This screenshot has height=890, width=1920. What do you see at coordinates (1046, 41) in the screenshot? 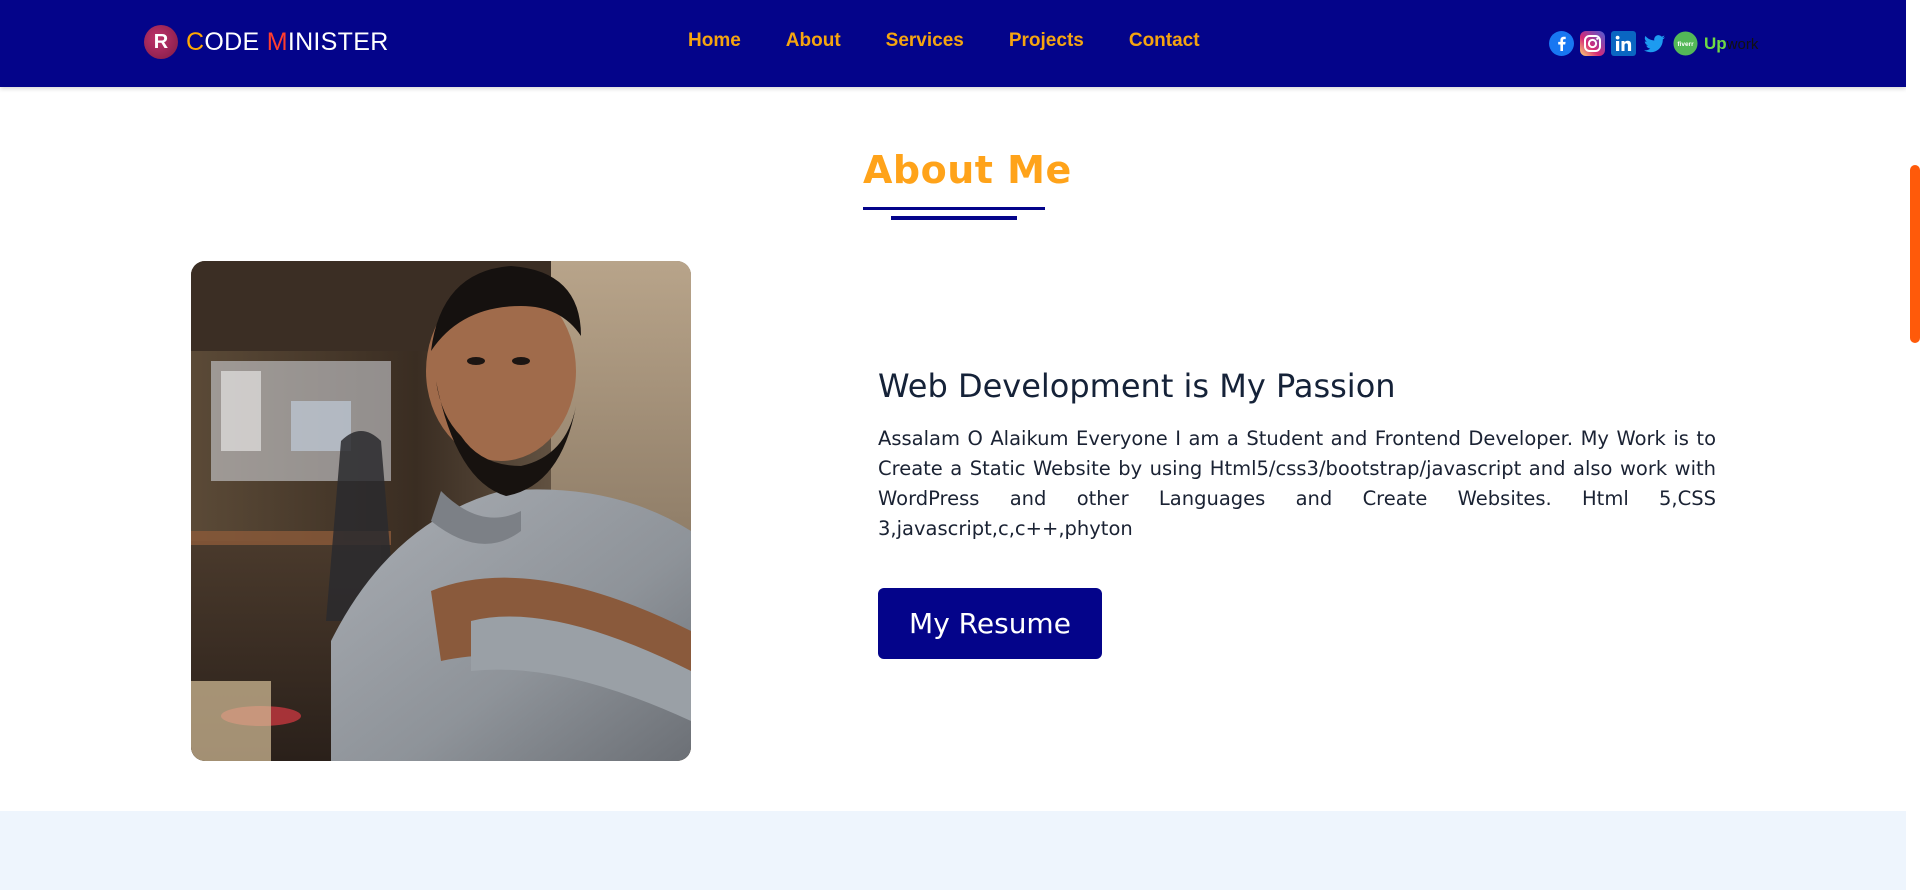
I see `nav-projects: Projects` at bounding box center [1046, 41].